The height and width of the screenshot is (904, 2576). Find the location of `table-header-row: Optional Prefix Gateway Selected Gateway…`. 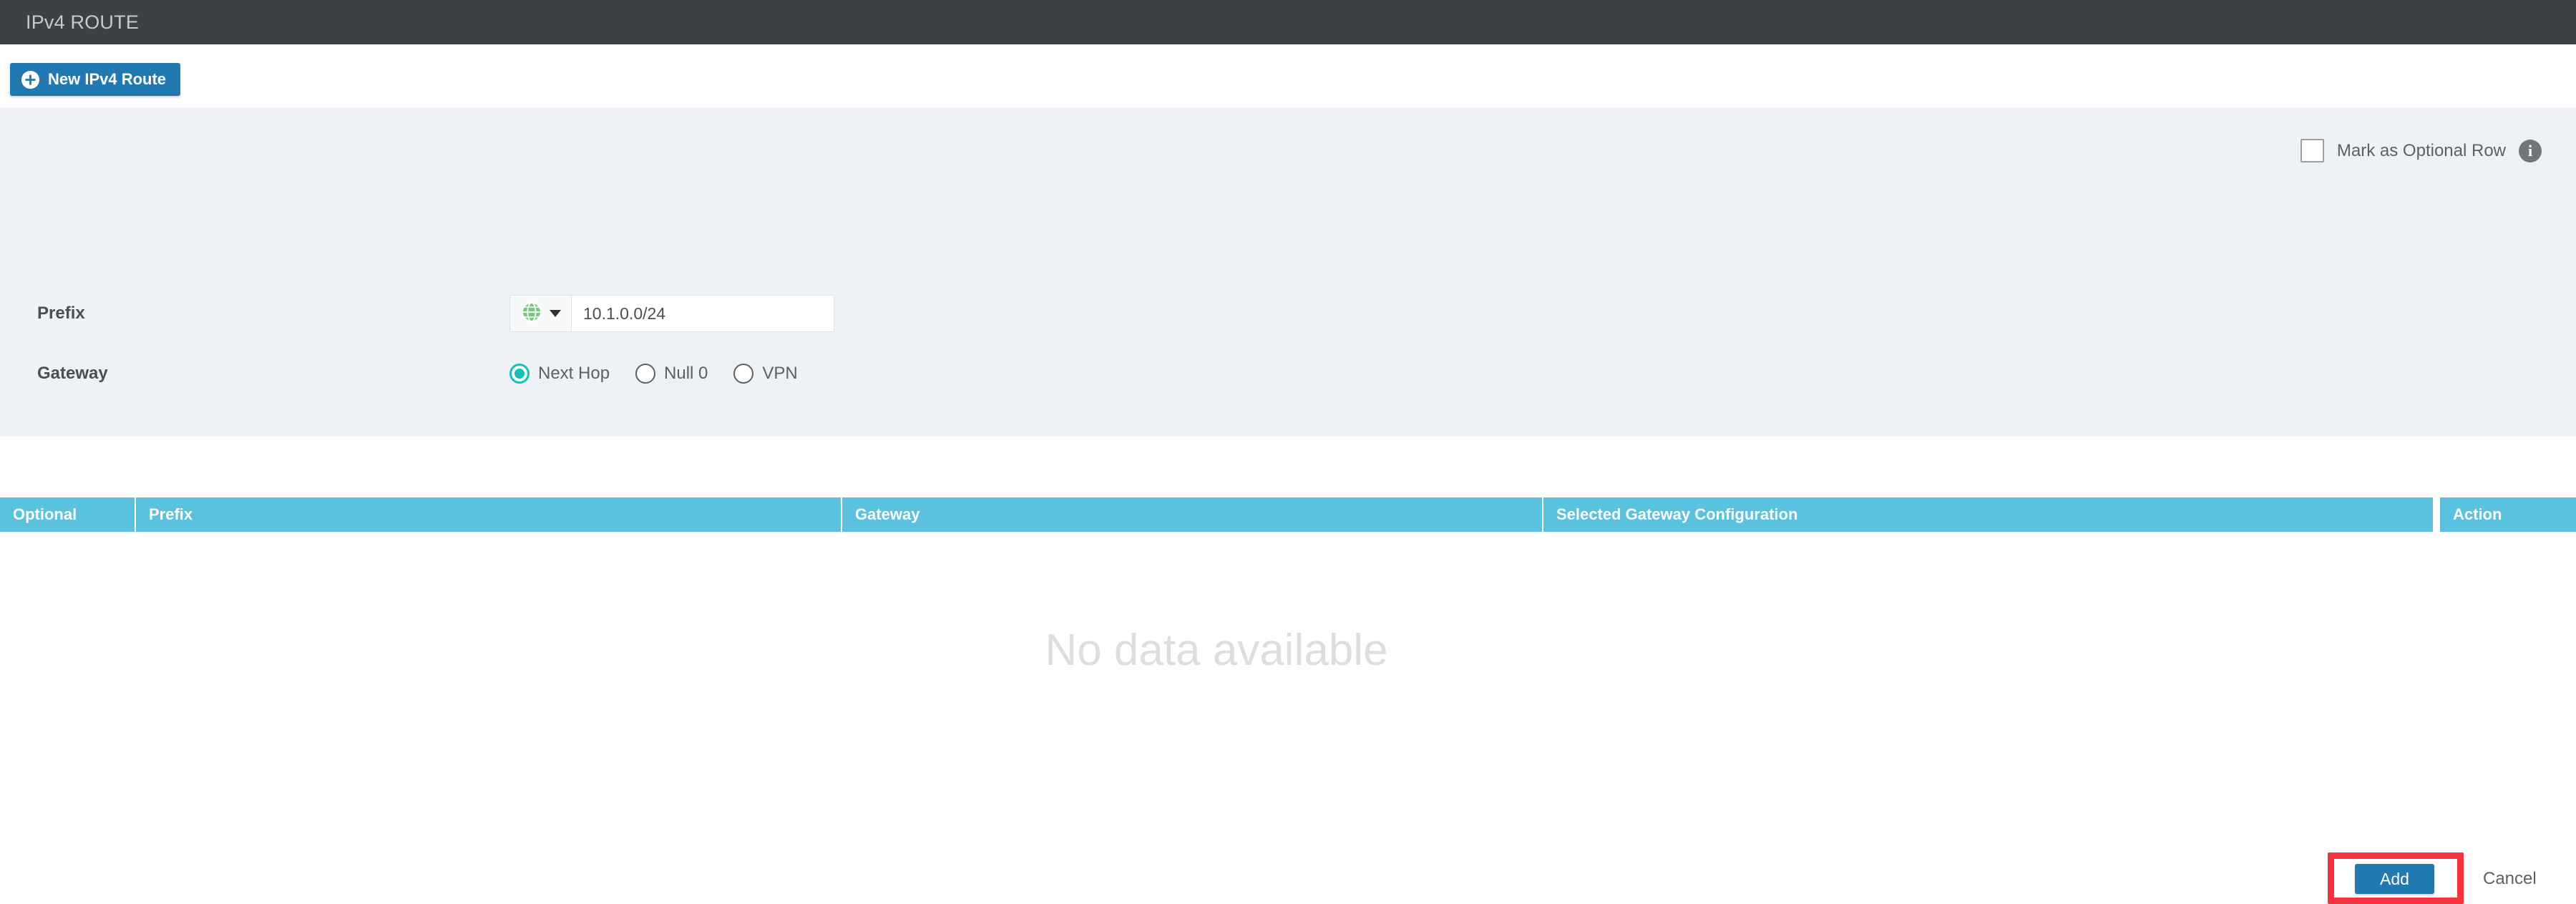

table-header-row: Optional Prefix Gateway Selected Gateway… is located at coordinates (1288, 516).